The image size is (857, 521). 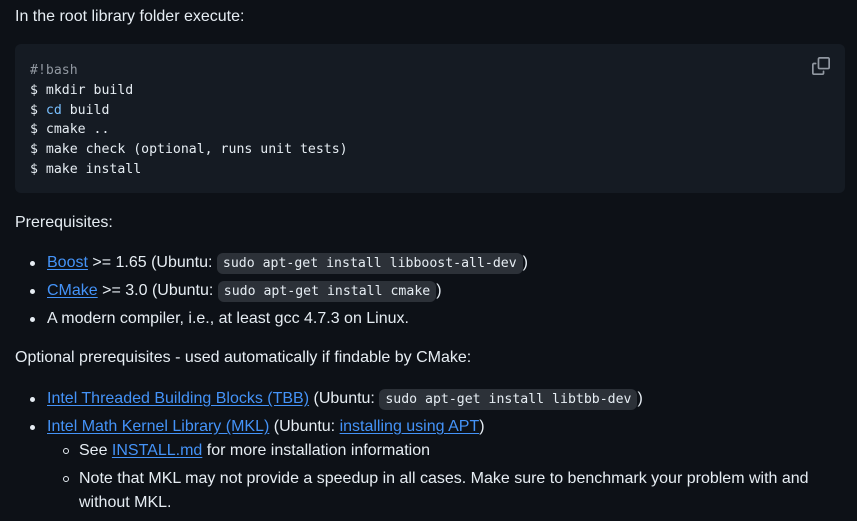 I want to click on code-line: $ make install, so click(x=86, y=169).